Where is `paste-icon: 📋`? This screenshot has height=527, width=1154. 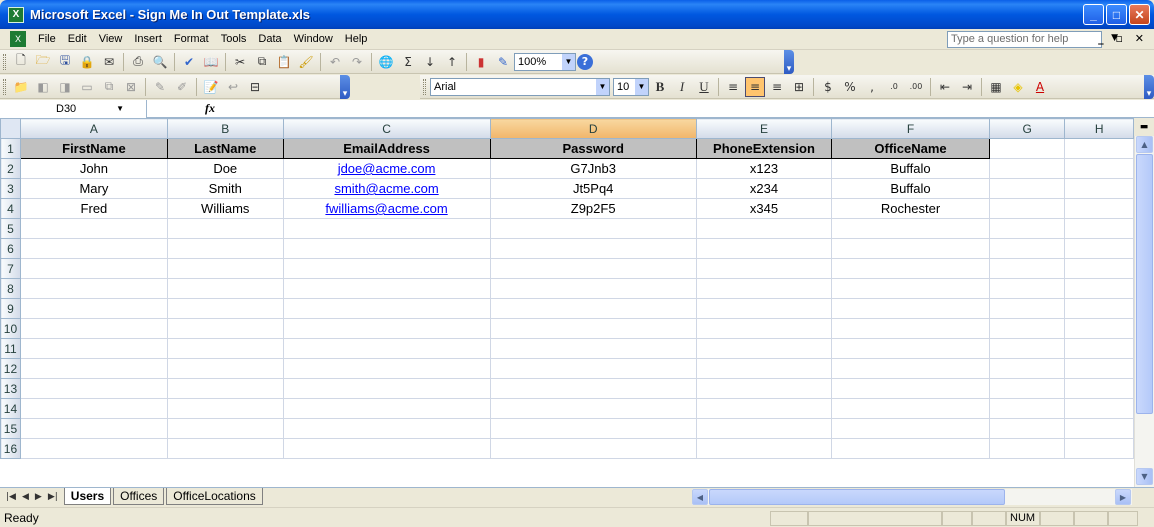 paste-icon: 📋 is located at coordinates (284, 62).